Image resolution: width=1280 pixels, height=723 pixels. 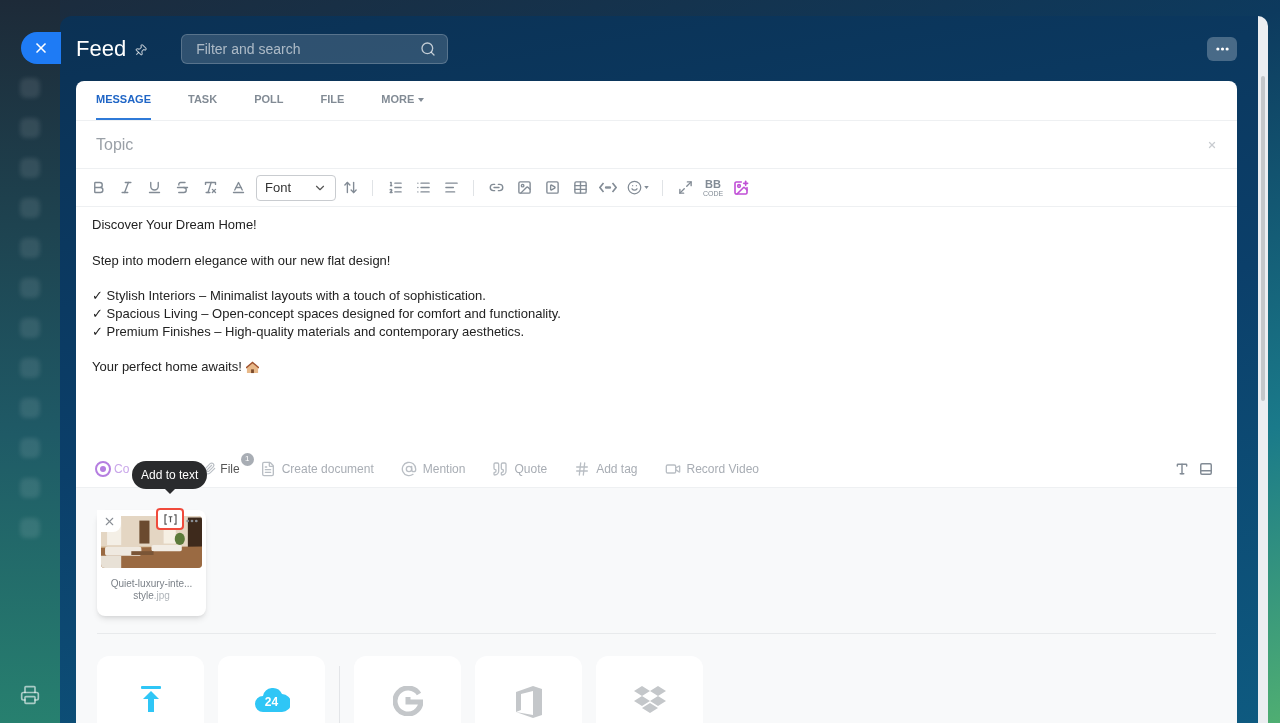 I want to click on tab: TASK, so click(x=203, y=100).